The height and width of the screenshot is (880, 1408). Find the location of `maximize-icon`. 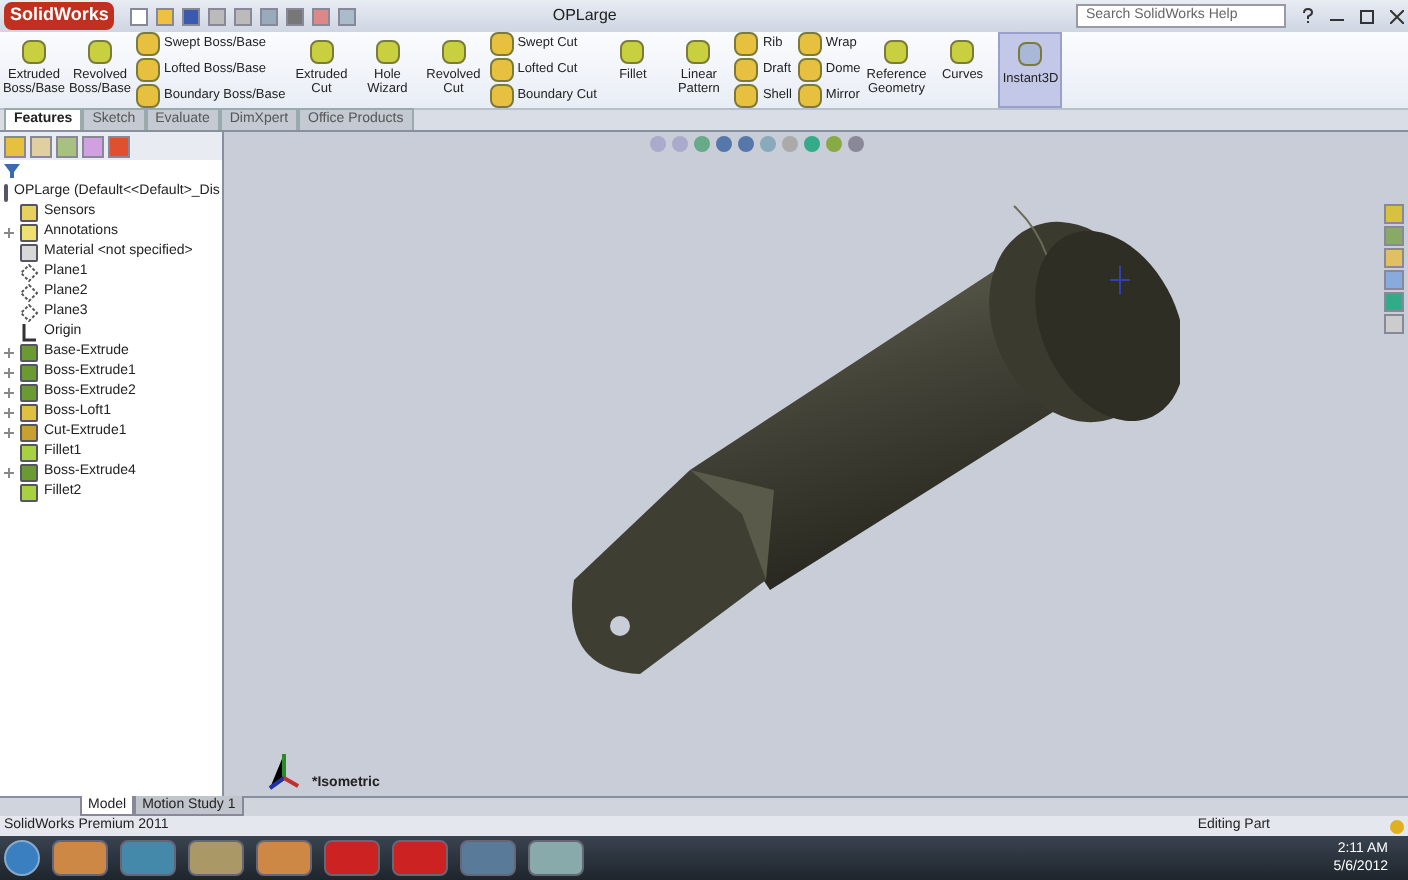

maximize-icon is located at coordinates (1367, 16).